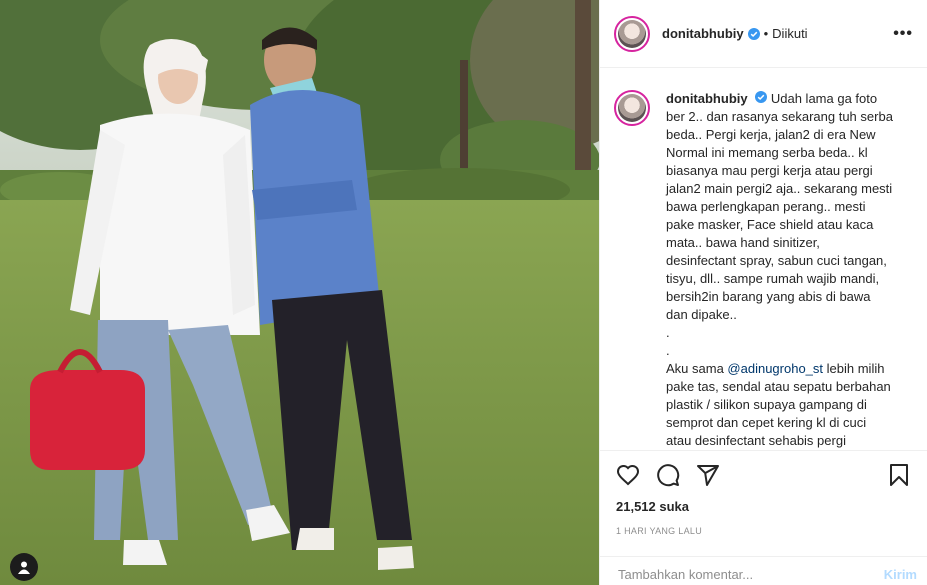 Image resolution: width=927 pixels, height=585 pixels. I want to click on post-actions: 21,512 suka 1 HARI YANG LALU, so click(763, 503).